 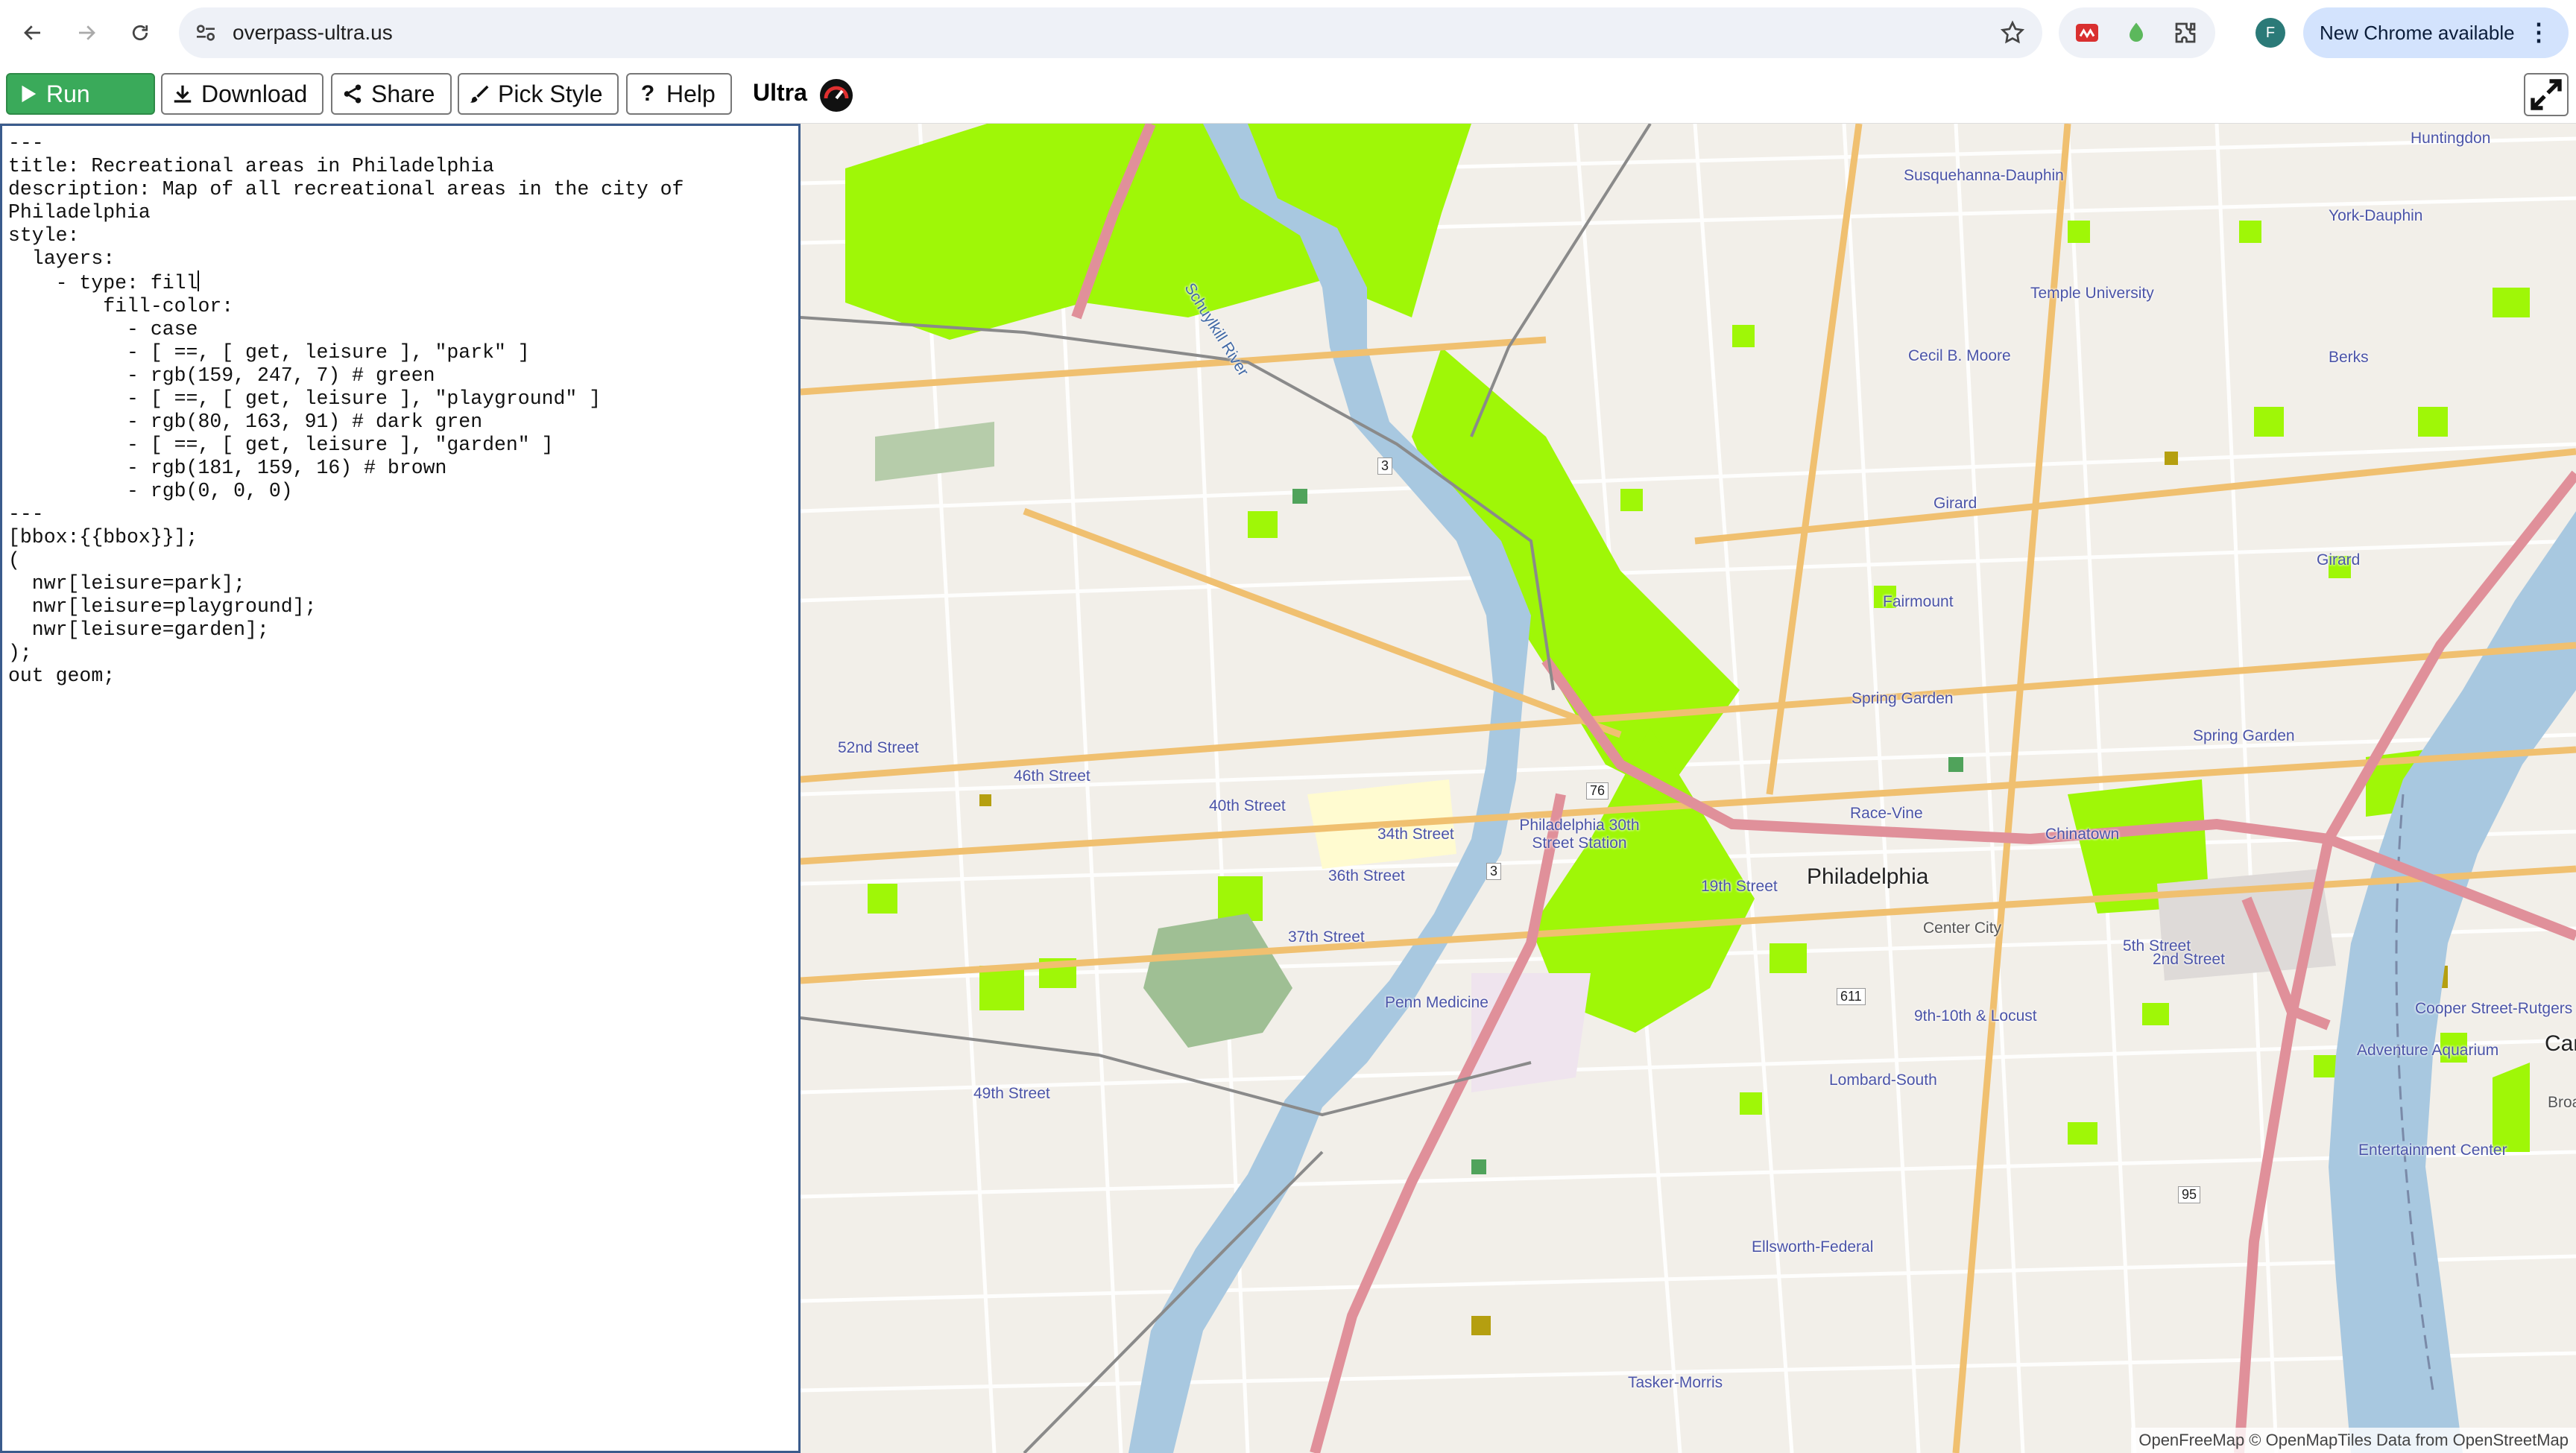 I want to click on map-label-49th-street: 49th Street, so click(x=1012, y=1093).